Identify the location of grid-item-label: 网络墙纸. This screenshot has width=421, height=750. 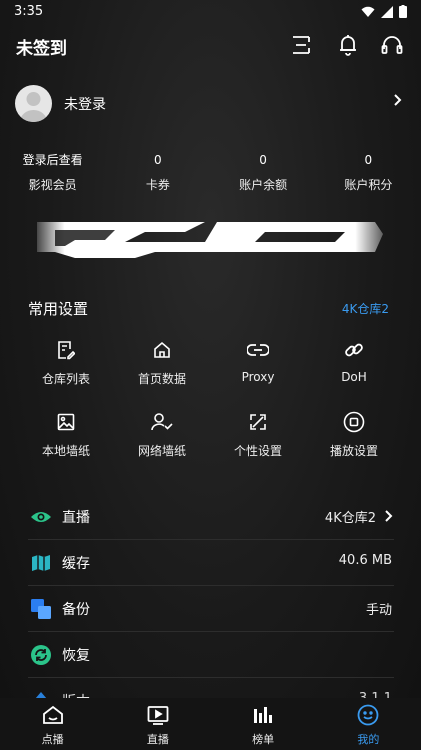
(161, 451).